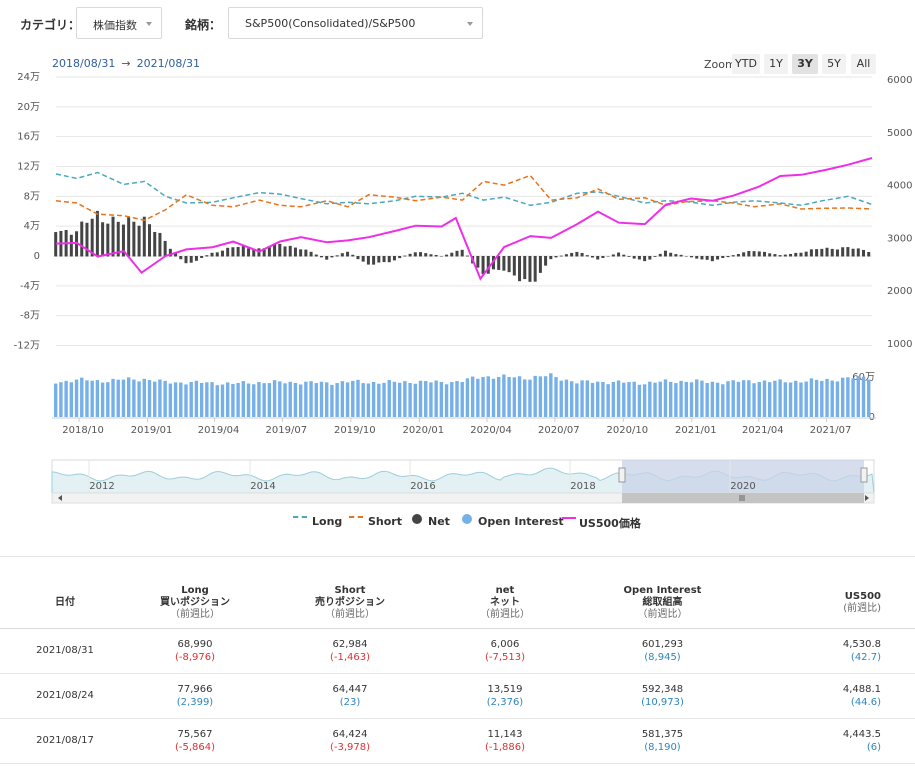  Describe the element at coordinates (262, 486) in the screenshot. I see `navigator-label: 2014` at that location.